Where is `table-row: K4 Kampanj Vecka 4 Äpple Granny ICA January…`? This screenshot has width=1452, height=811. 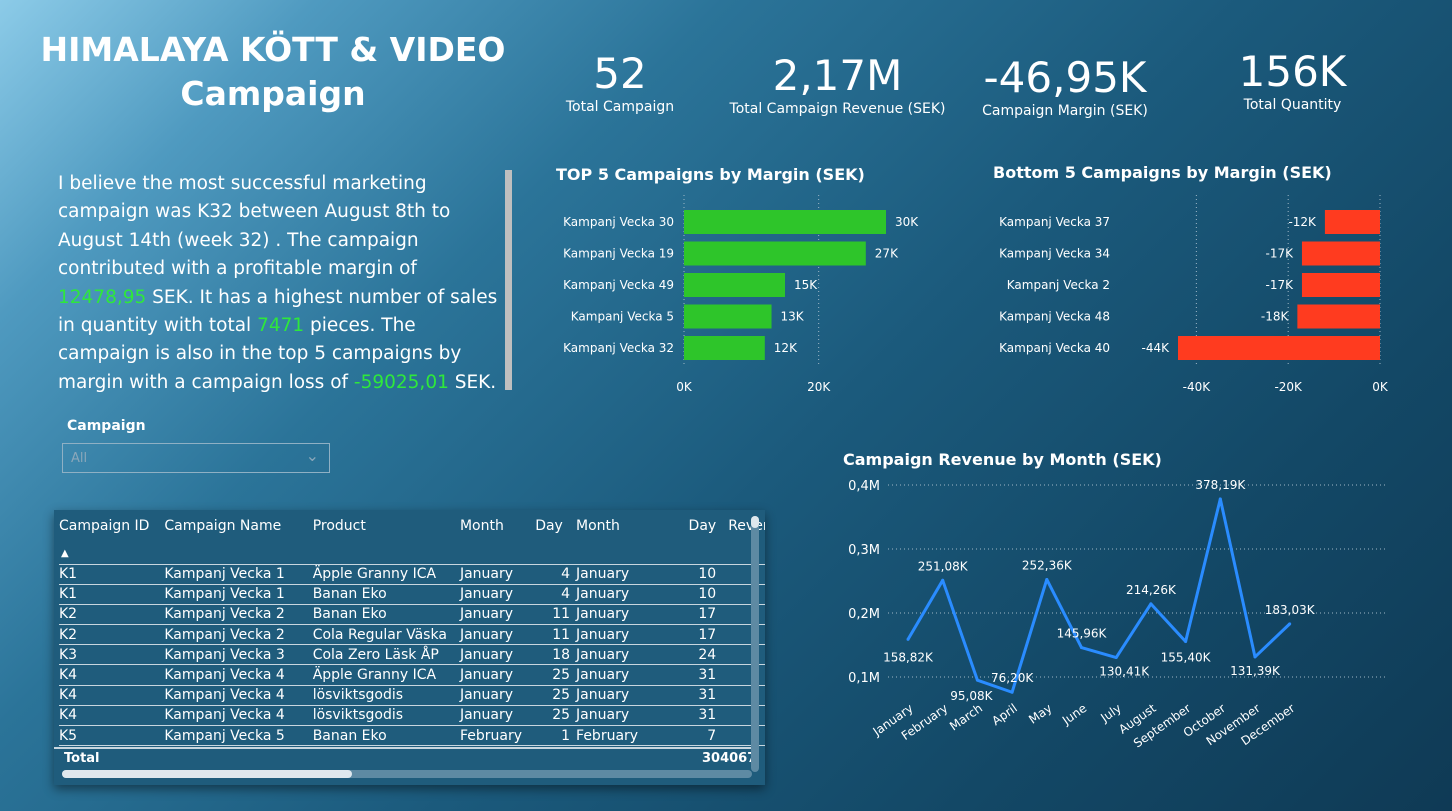
table-row: K4 Kampanj Vecka 4 Äpple Granny ICA January… is located at coordinates (412, 675).